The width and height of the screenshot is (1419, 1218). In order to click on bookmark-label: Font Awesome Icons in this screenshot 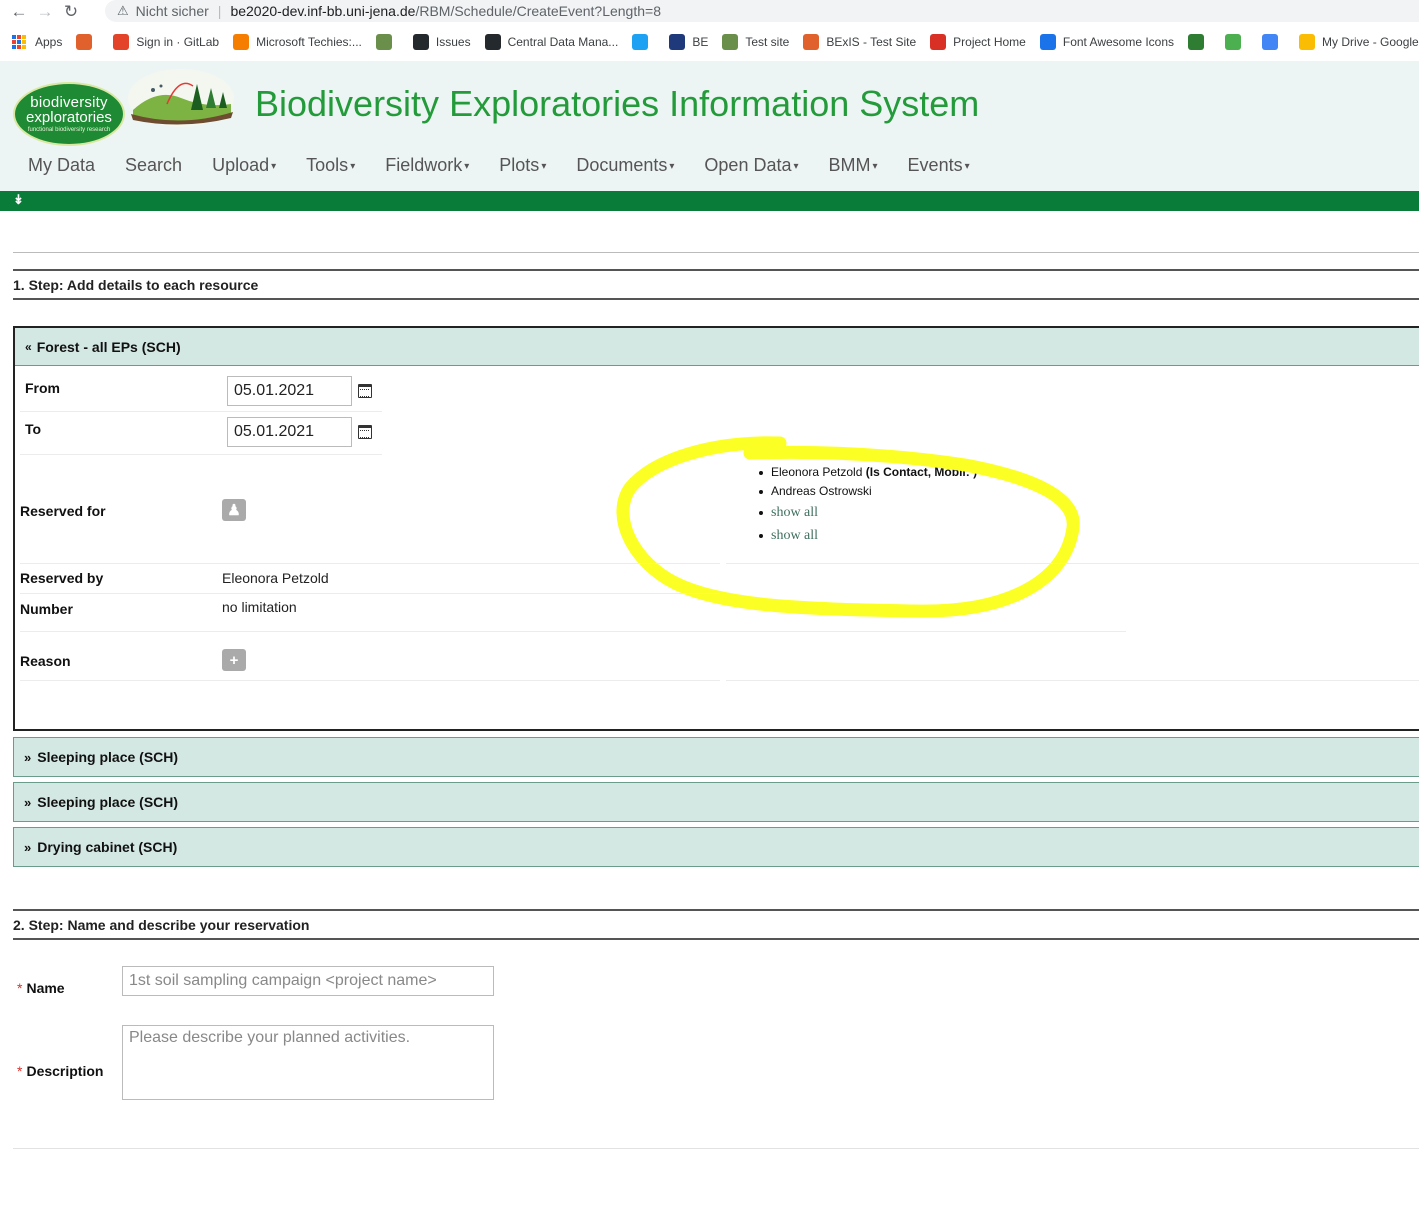, I will do `click(1118, 42)`.